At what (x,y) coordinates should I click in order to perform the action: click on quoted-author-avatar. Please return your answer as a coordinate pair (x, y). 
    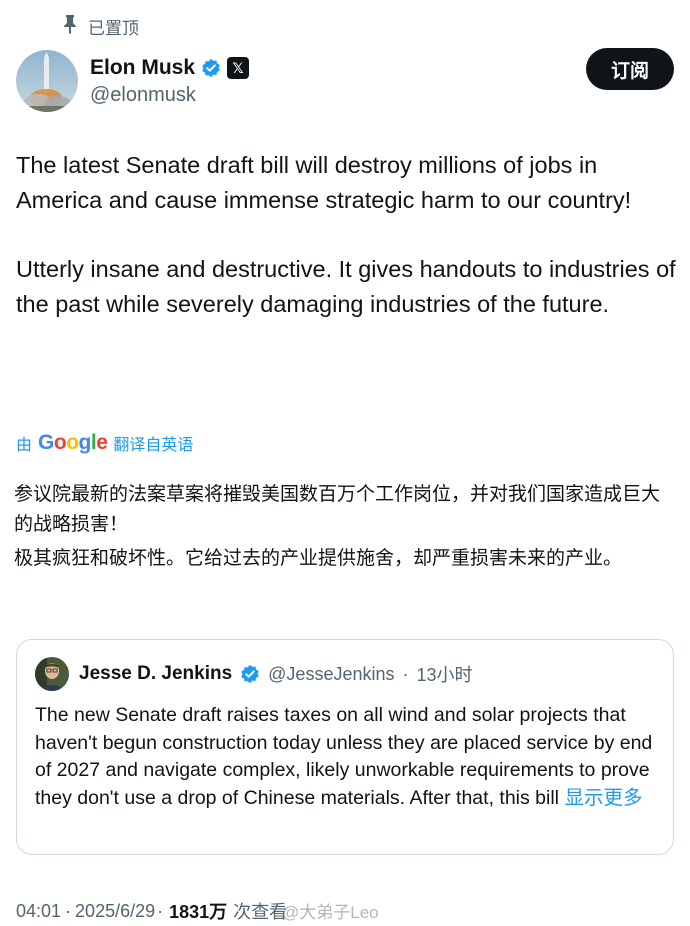
    Looking at the image, I should click on (52, 674).